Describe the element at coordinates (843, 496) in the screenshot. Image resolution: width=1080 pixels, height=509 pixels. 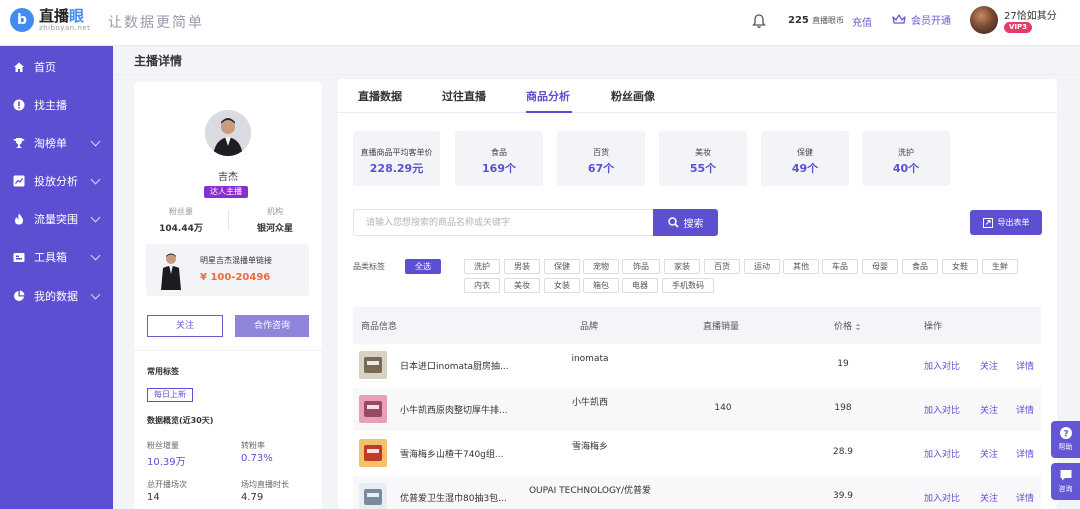
I see `product-price: 39.9` at that location.